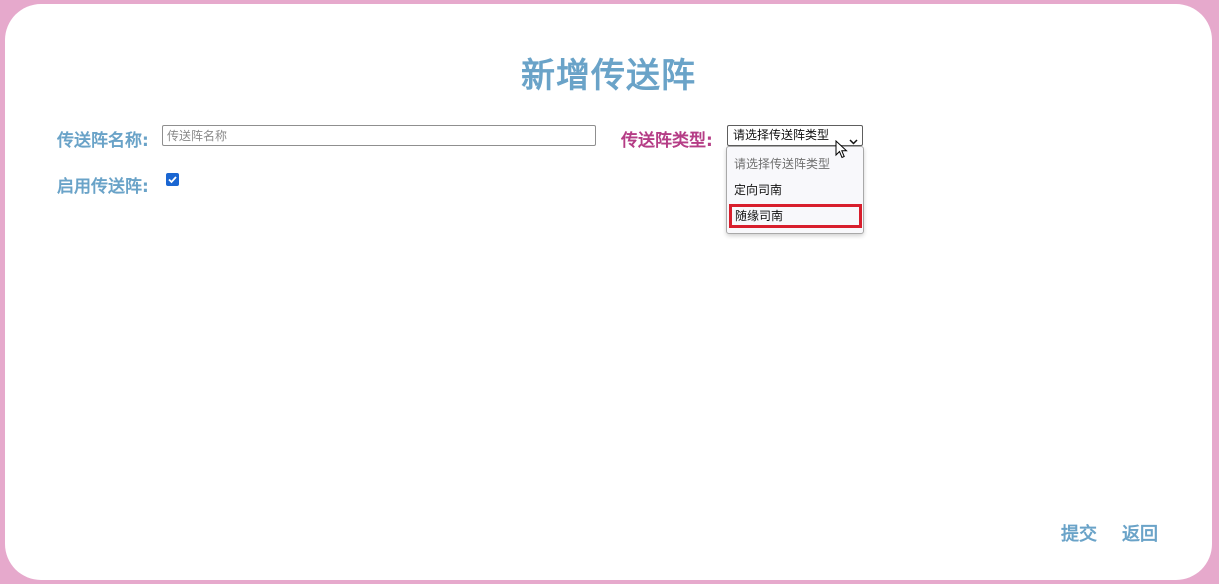 The height and width of the screenshot is (584, 1219). What do you see at coordinates (1140, 533) in the screenshot?
I see `back-button: 返回` at bounding box center [1140, 533].